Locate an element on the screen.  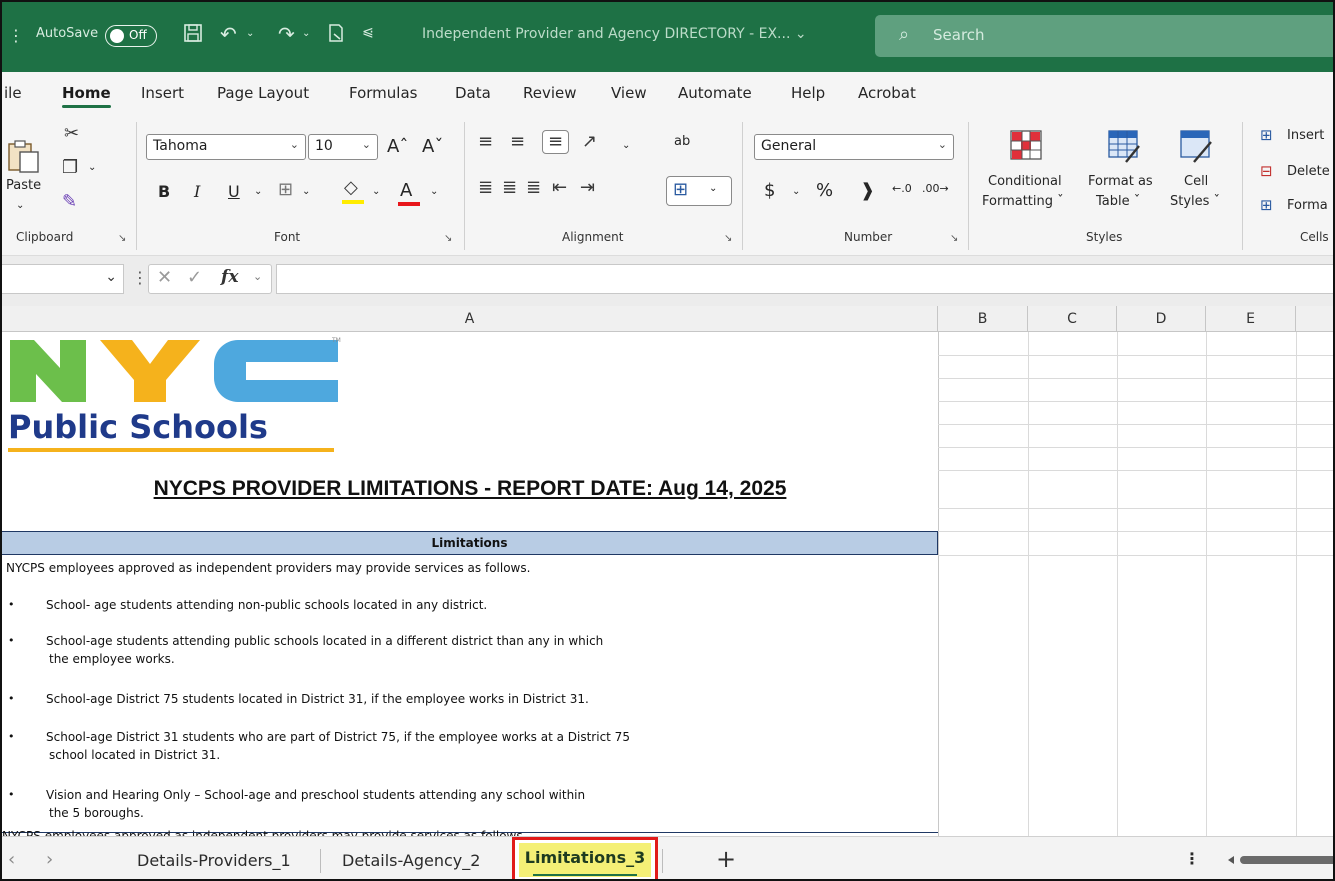
sheet-tab-limitations: Limitations_3 is located at coordinates (585, 858).